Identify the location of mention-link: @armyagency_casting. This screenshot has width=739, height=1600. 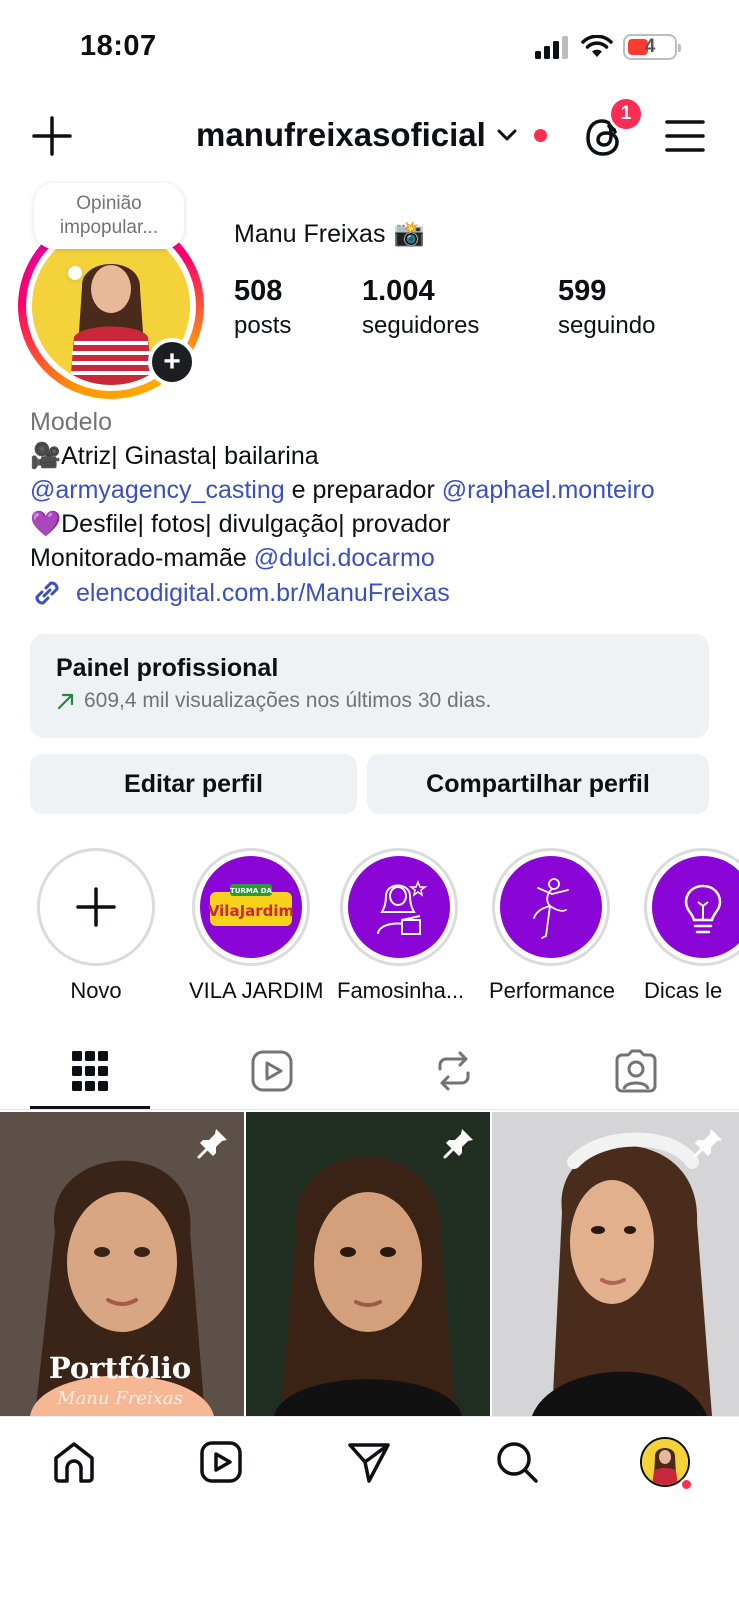
(157, 490).